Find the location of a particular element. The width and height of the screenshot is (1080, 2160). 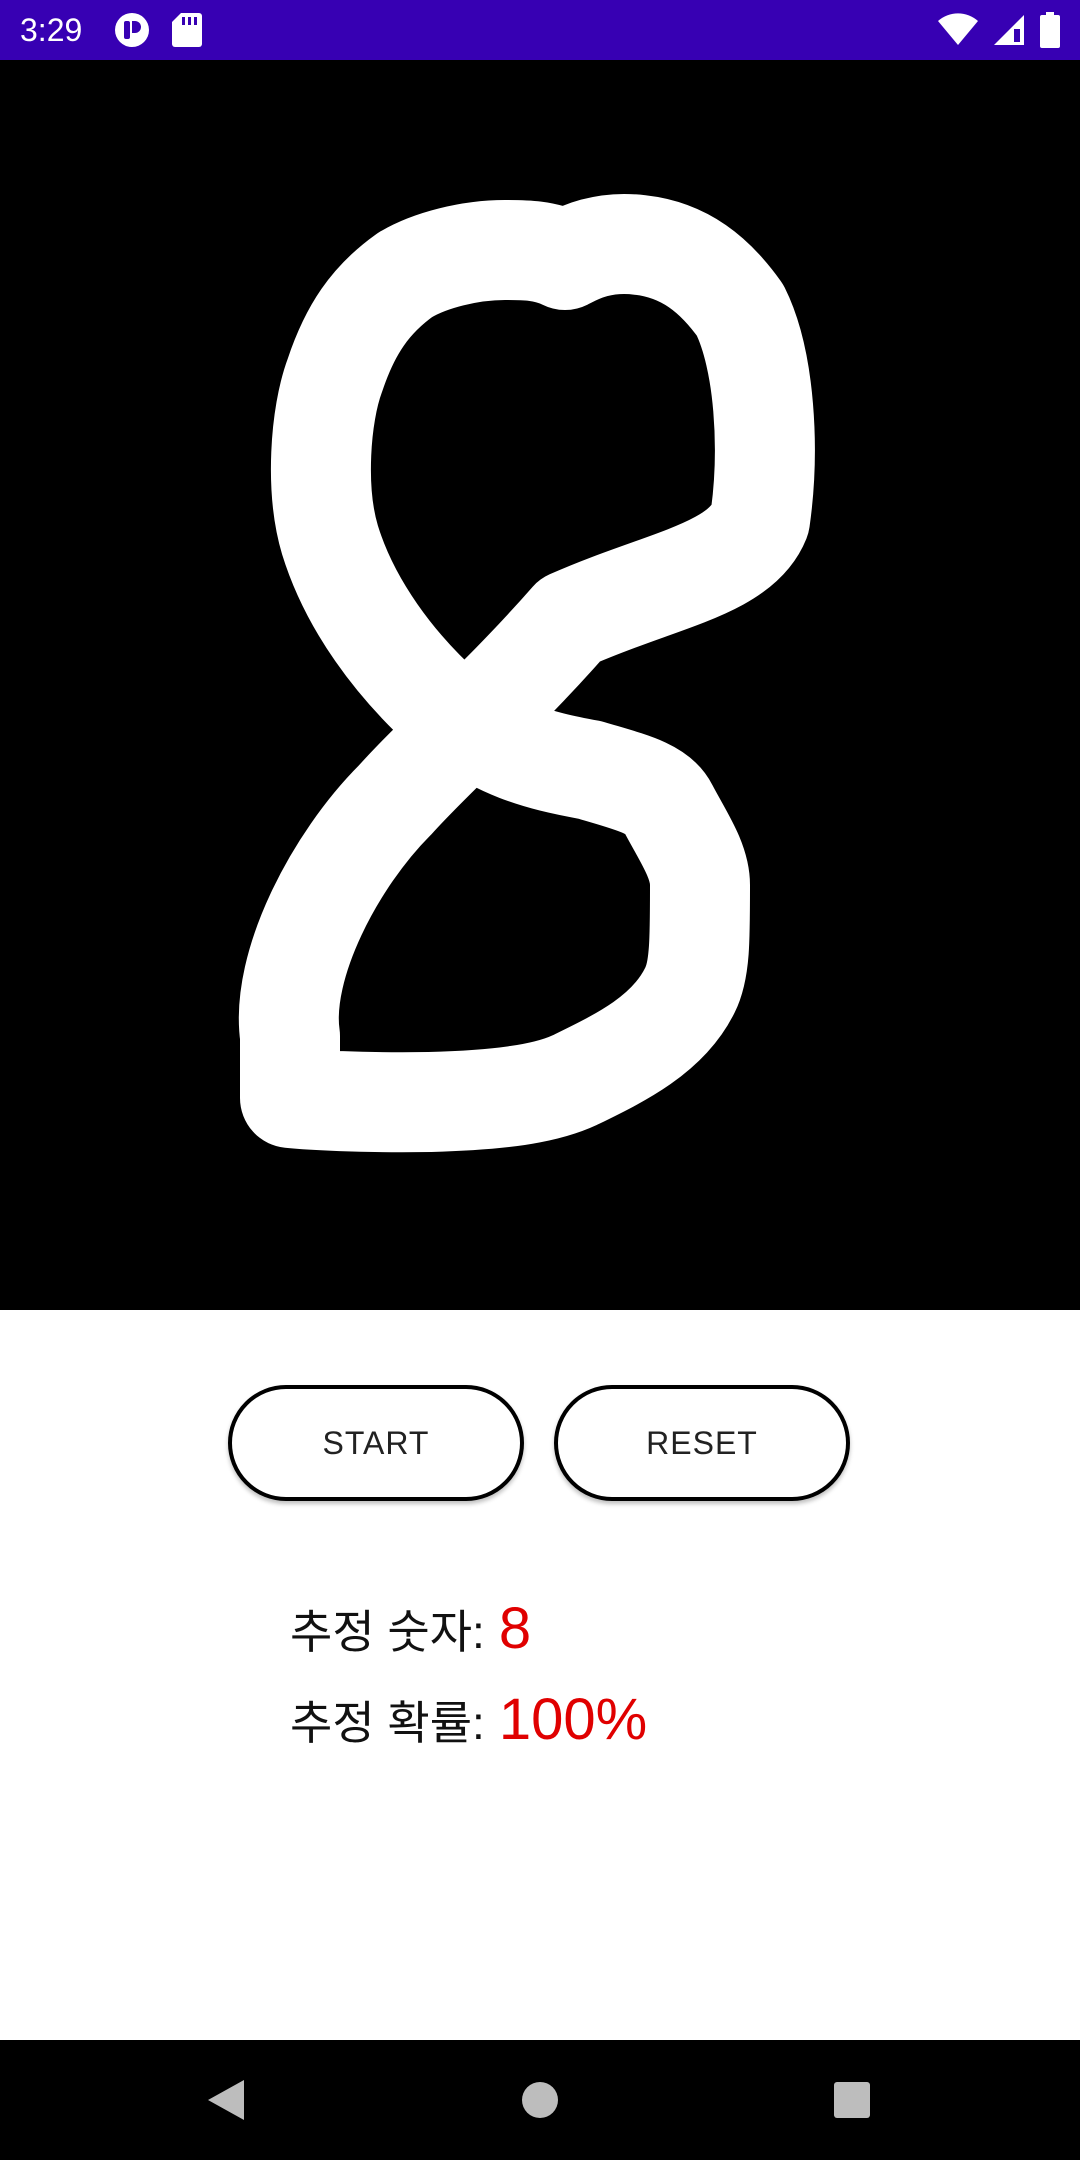

back-icon is located at coordinates (226, 2100).